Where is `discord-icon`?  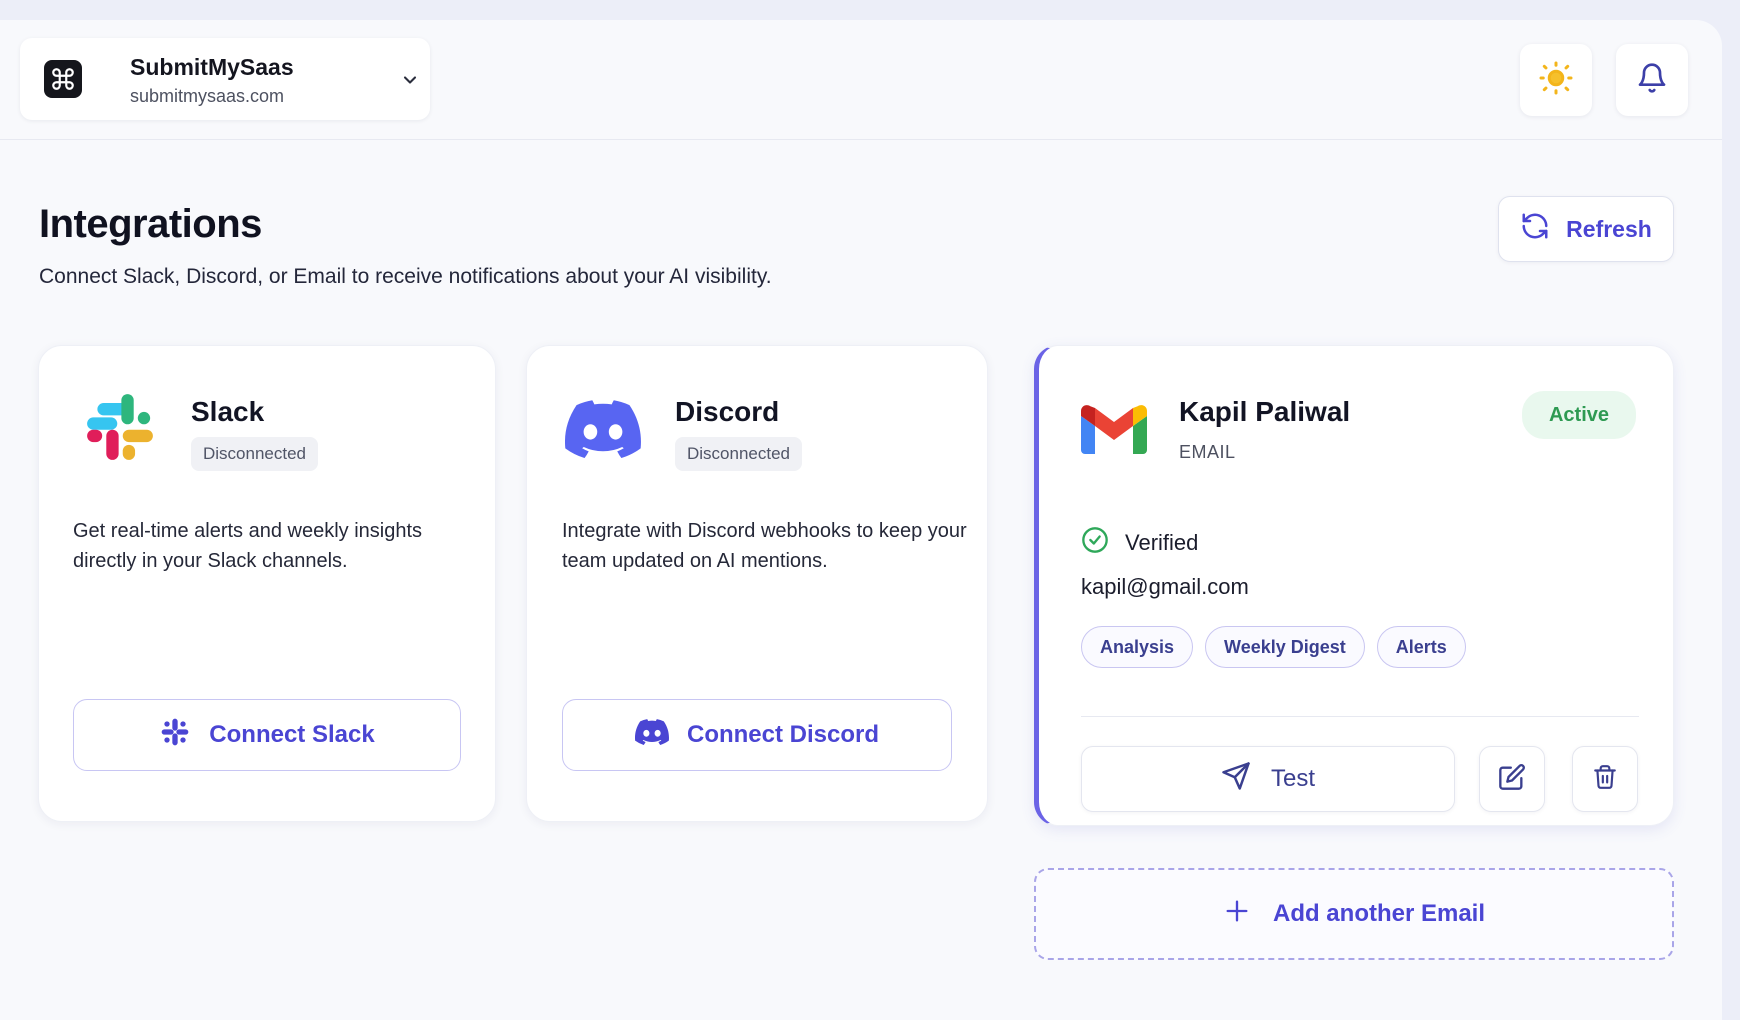
discord-icon is located at coordinates (651, 735).